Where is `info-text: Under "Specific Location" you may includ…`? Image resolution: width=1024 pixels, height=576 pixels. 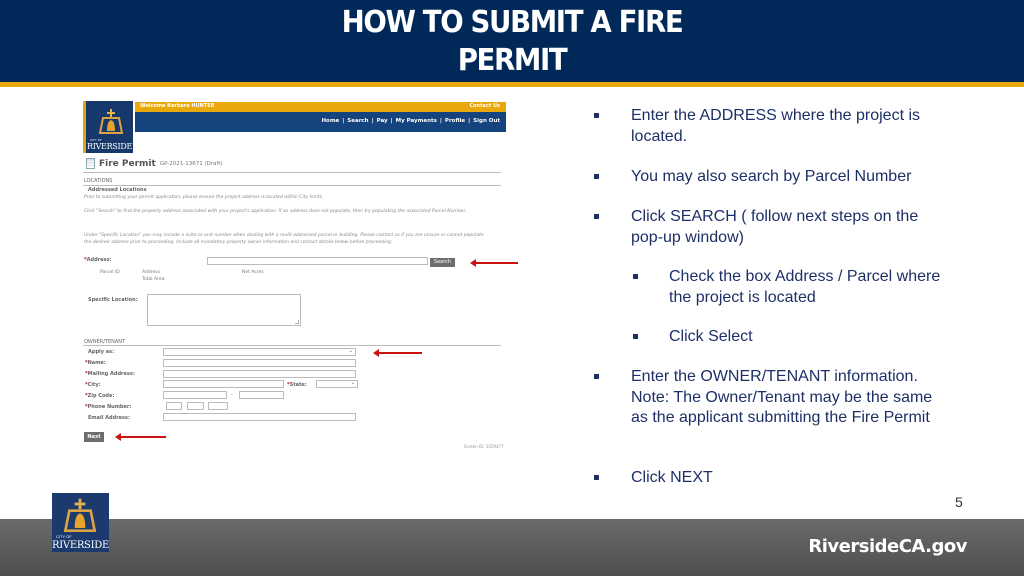
info-text: Under "Specific Location" you may includ… is located at coordinates (284, 239).